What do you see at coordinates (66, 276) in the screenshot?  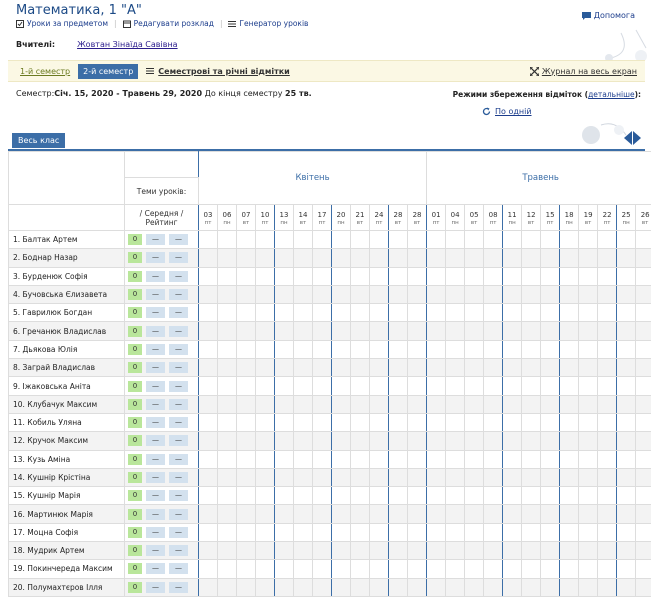 I see `student-name: 3. Бурденюк Софія` at bounding box center [66, 276].